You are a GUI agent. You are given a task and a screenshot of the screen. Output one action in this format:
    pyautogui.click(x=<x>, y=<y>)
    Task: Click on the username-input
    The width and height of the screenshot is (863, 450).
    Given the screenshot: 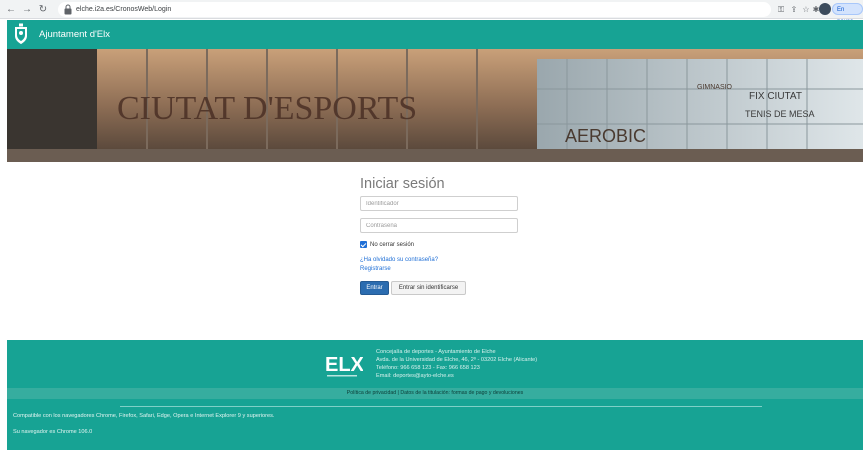 What is the action you would take?
    pyautogui.click(x=439, y=203)
    